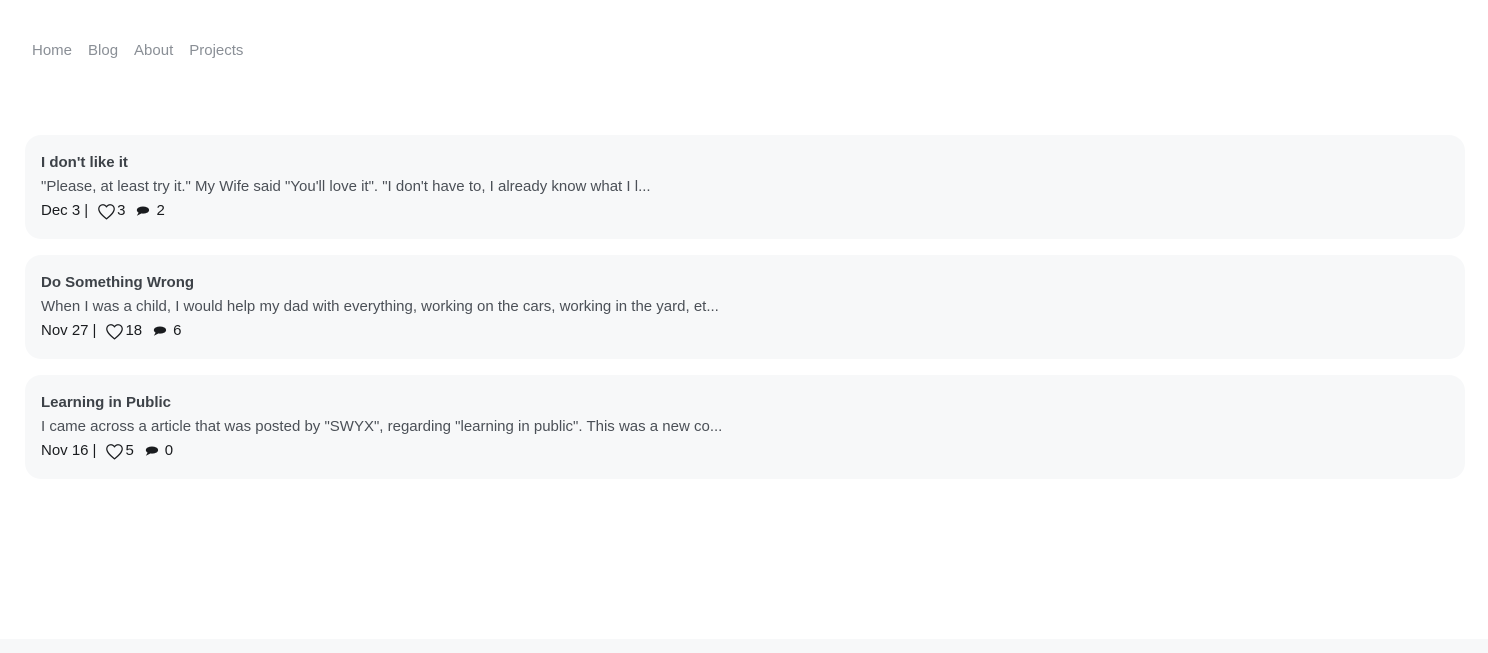 This screenshot has height=653, width=1488. I want to click on post-title: I don't like it, so click(745, 163).